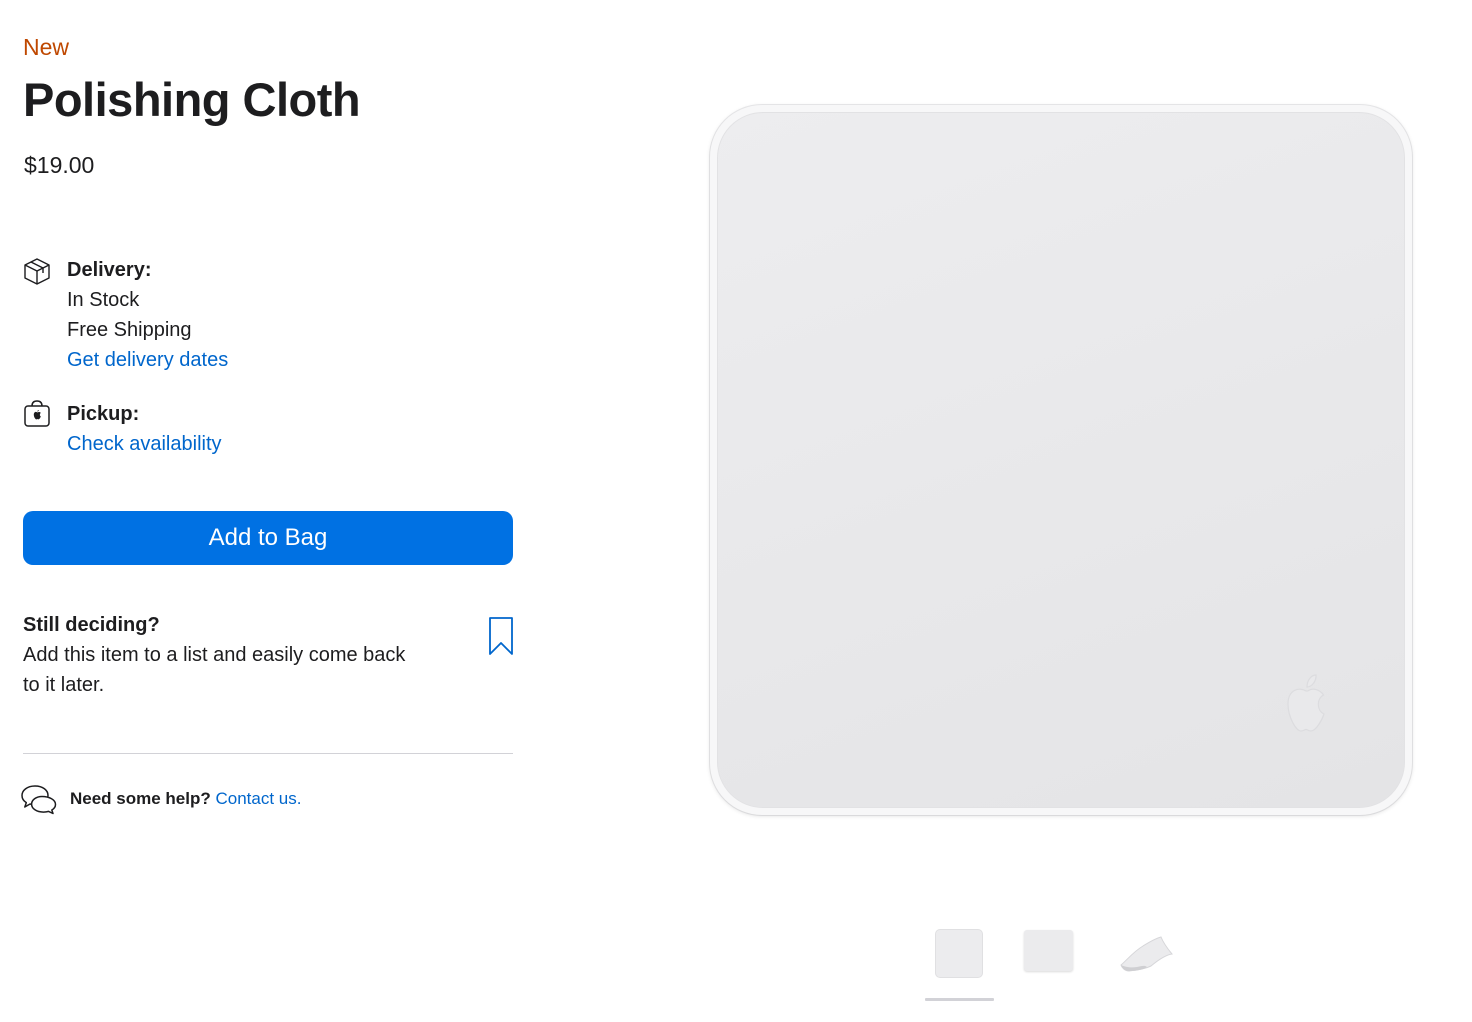 This screenshot has height=1022, width=1472. What do you see at coordinates (147, 360) in the screenshot?
I see `get-delivery-dates-link: Get delivery dates` at bounding box center [147, 360].